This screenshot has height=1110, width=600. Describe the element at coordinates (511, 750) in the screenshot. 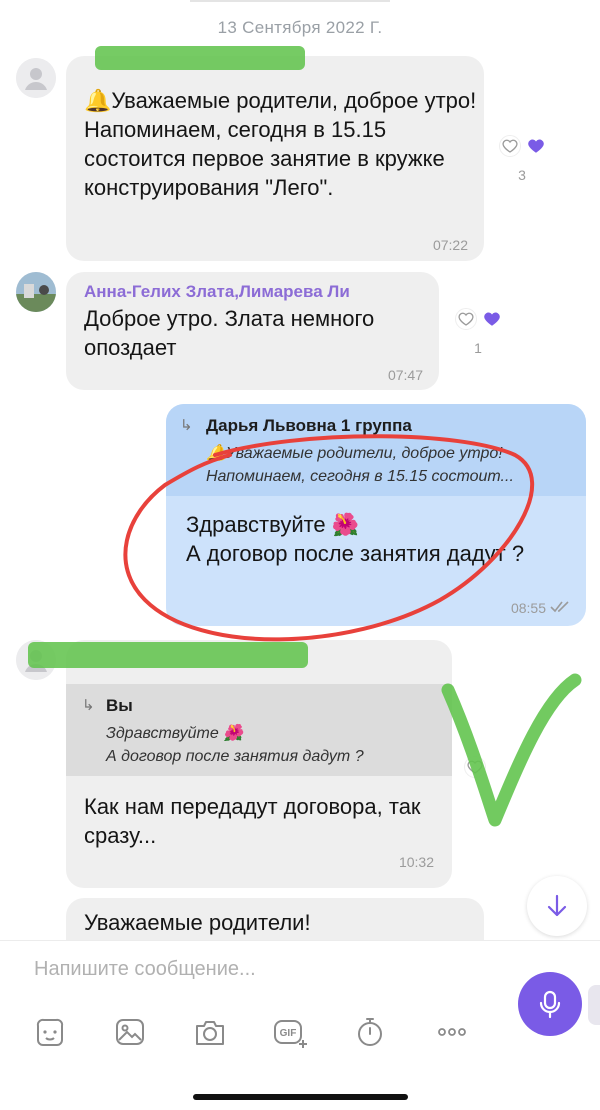

I see `checkmark-annotation` at that location.